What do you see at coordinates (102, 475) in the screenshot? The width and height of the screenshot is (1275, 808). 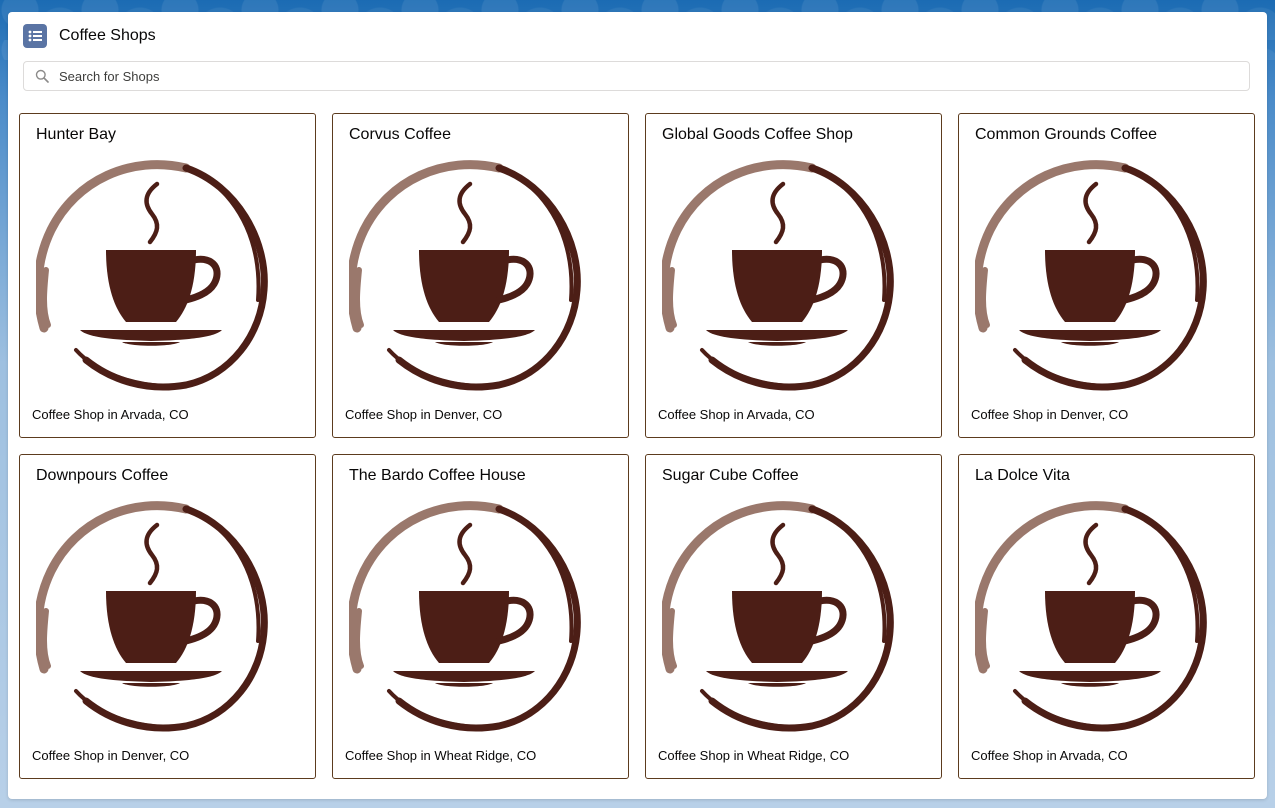 I see `shop-name: Downpours Coffee` at bounding box center [102, 475].